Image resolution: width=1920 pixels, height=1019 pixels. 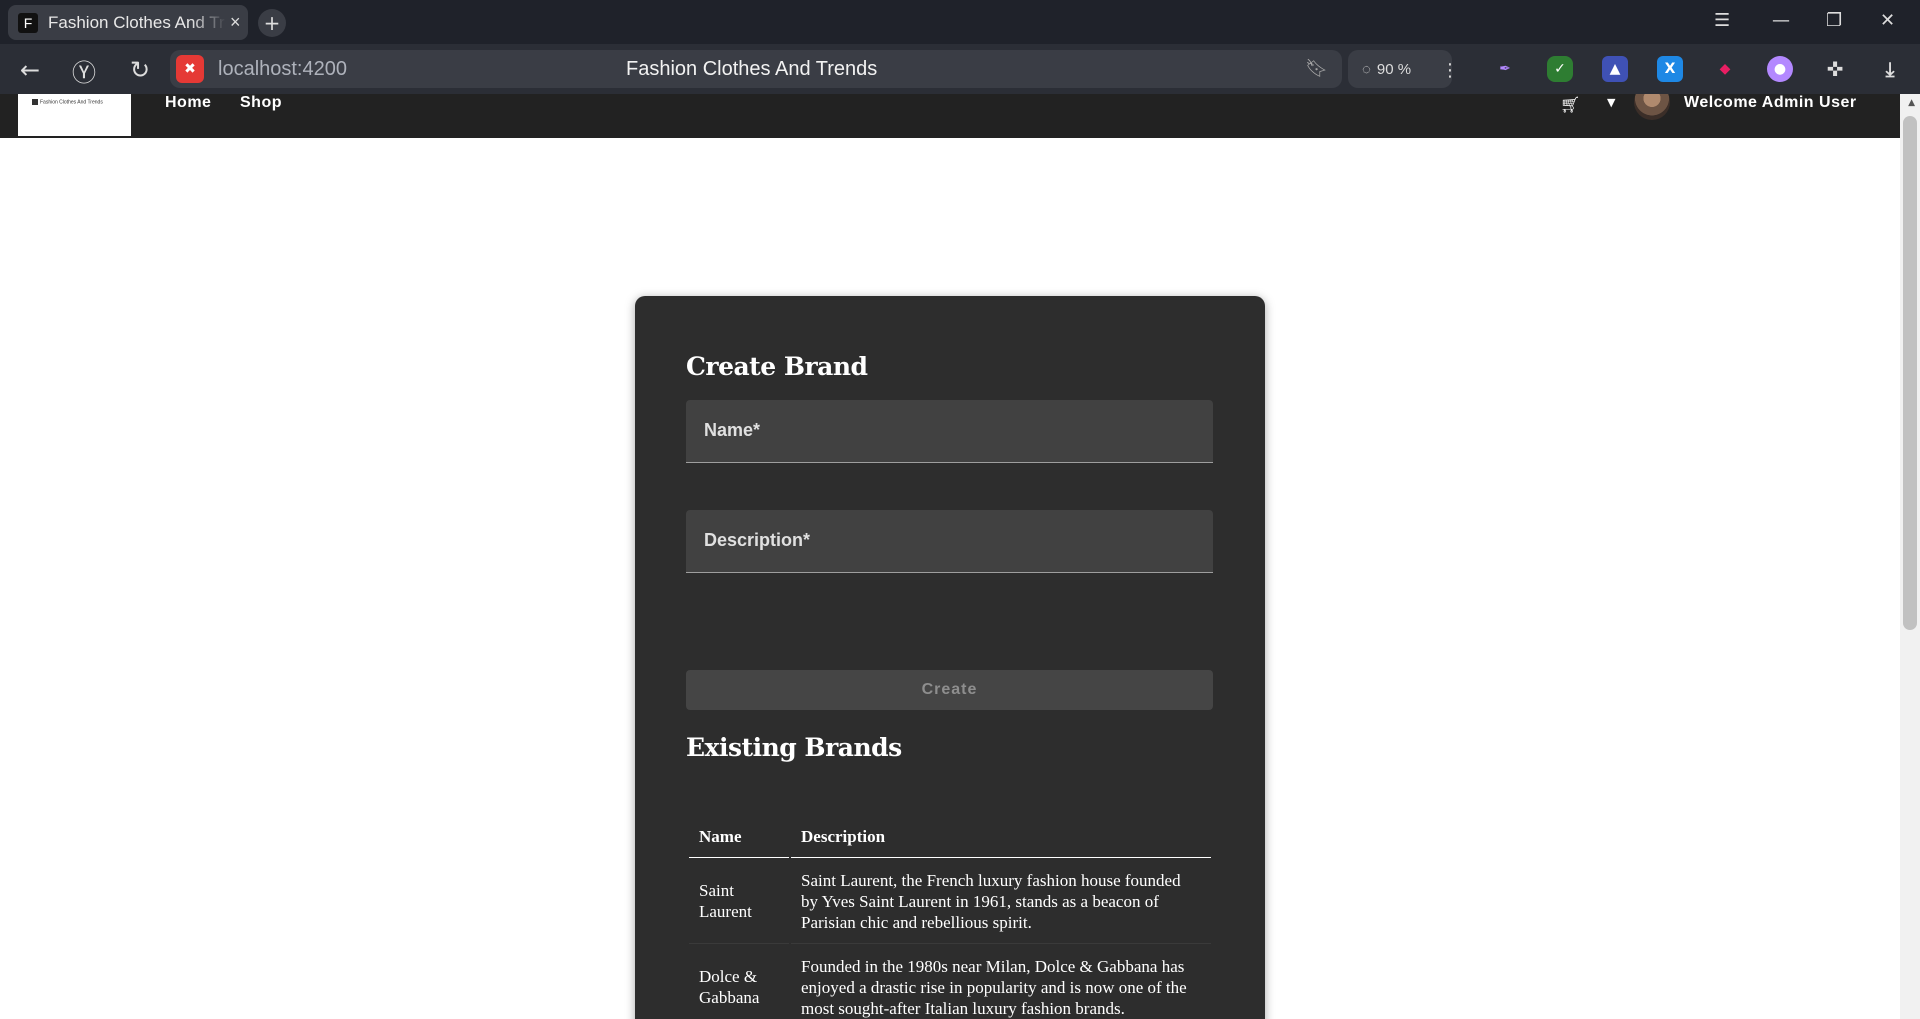 I want to click on page-scrollbar: ▲, so click(x=1910, y=556).